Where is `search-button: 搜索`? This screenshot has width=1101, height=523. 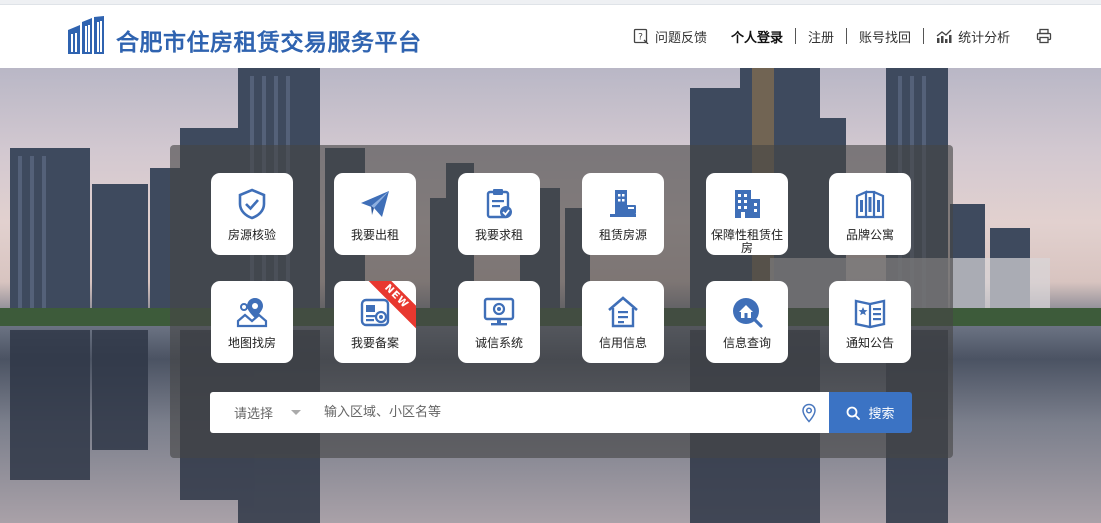
search-button: 搜索 is located at coordinates (870, 412).